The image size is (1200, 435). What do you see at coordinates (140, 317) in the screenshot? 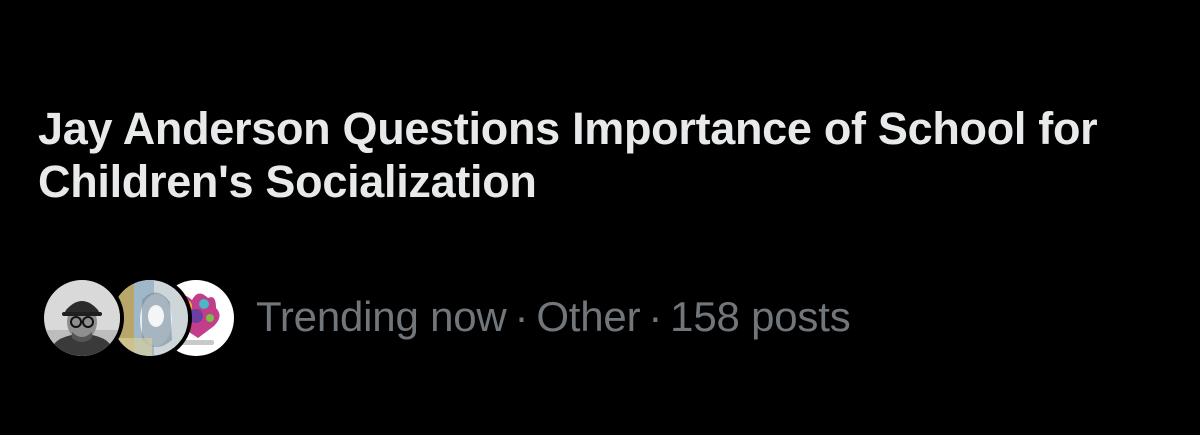
I see `avatar-stack` at bounding box center [140, 317].